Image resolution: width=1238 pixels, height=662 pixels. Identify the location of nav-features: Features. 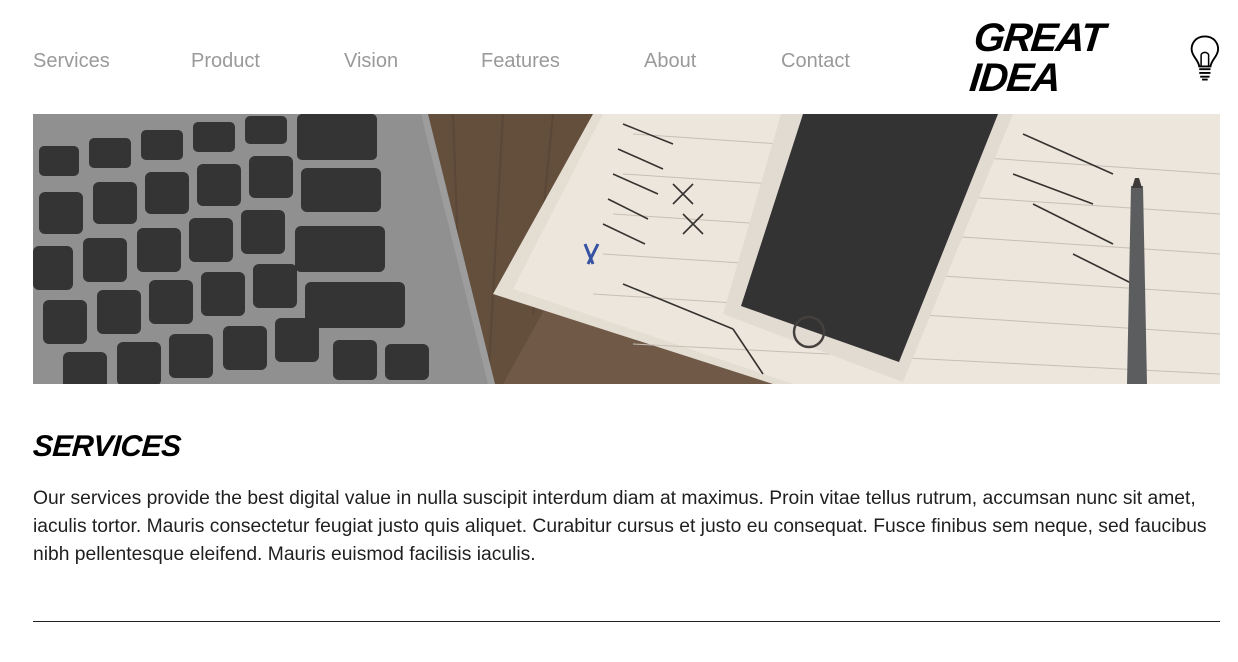
(520, 61).